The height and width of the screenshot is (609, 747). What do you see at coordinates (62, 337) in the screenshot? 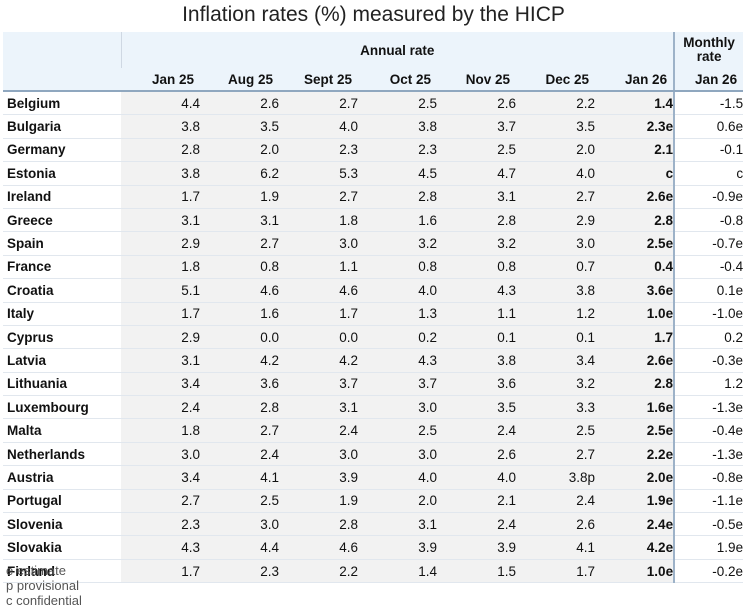
I see `country-cell: Cyprus` at bounding box center [62, 337].